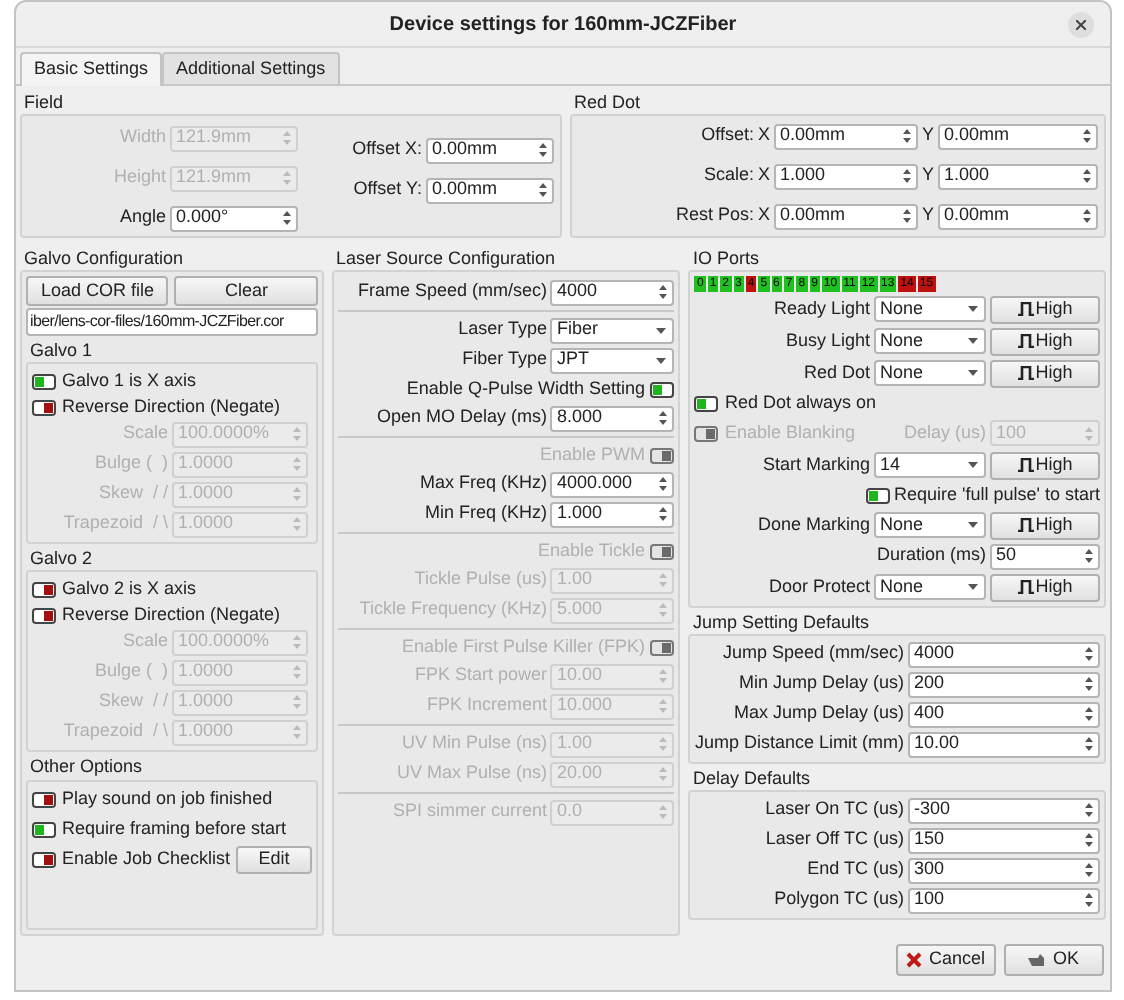  What do you see at coordinates (142, 217) in the screenshot?
I see `field-label: Angle` at bounding box center [142, 217].